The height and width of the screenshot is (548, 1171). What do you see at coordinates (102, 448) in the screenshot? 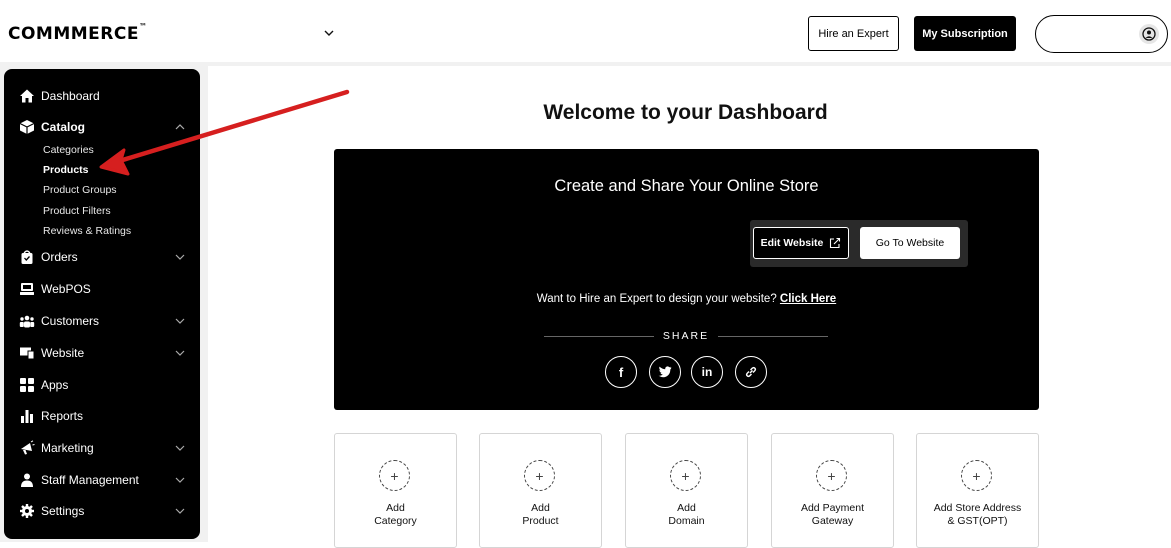
I see `sidebar-item-marketing: Marketing` at bounding box center [102, 448].